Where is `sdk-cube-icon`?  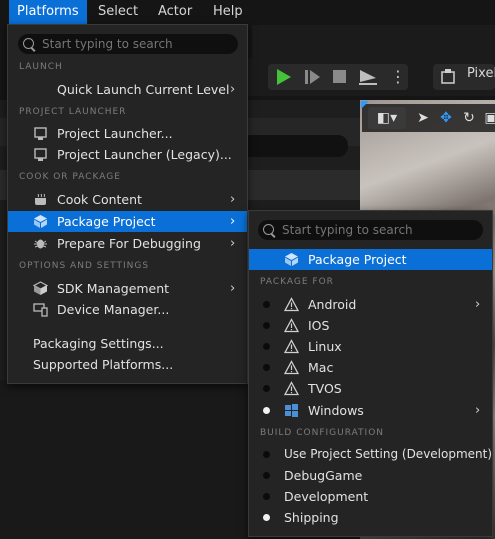 sdk-cube-icon is located at coordinates (40, 288).